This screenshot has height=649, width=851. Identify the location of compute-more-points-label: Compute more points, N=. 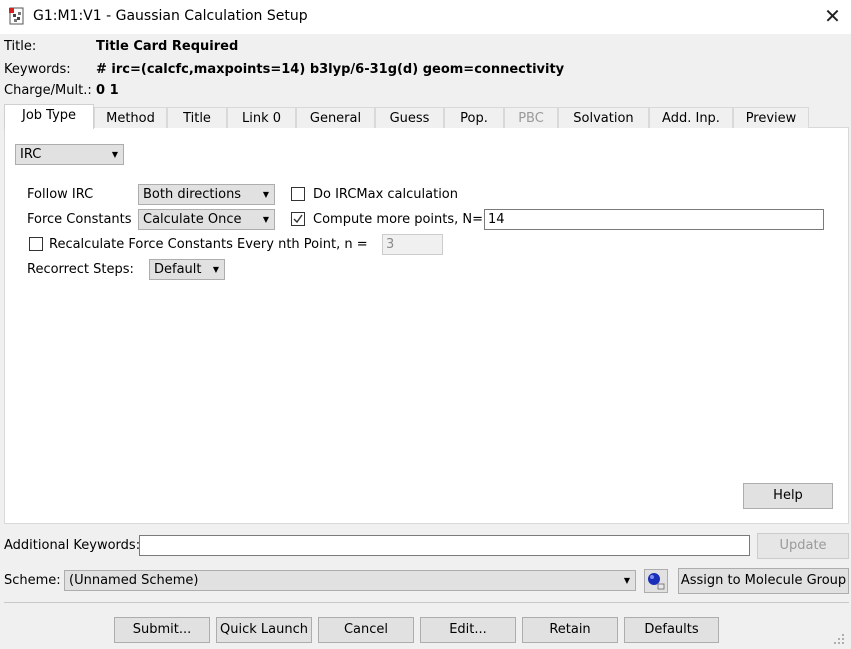
(398, 219).